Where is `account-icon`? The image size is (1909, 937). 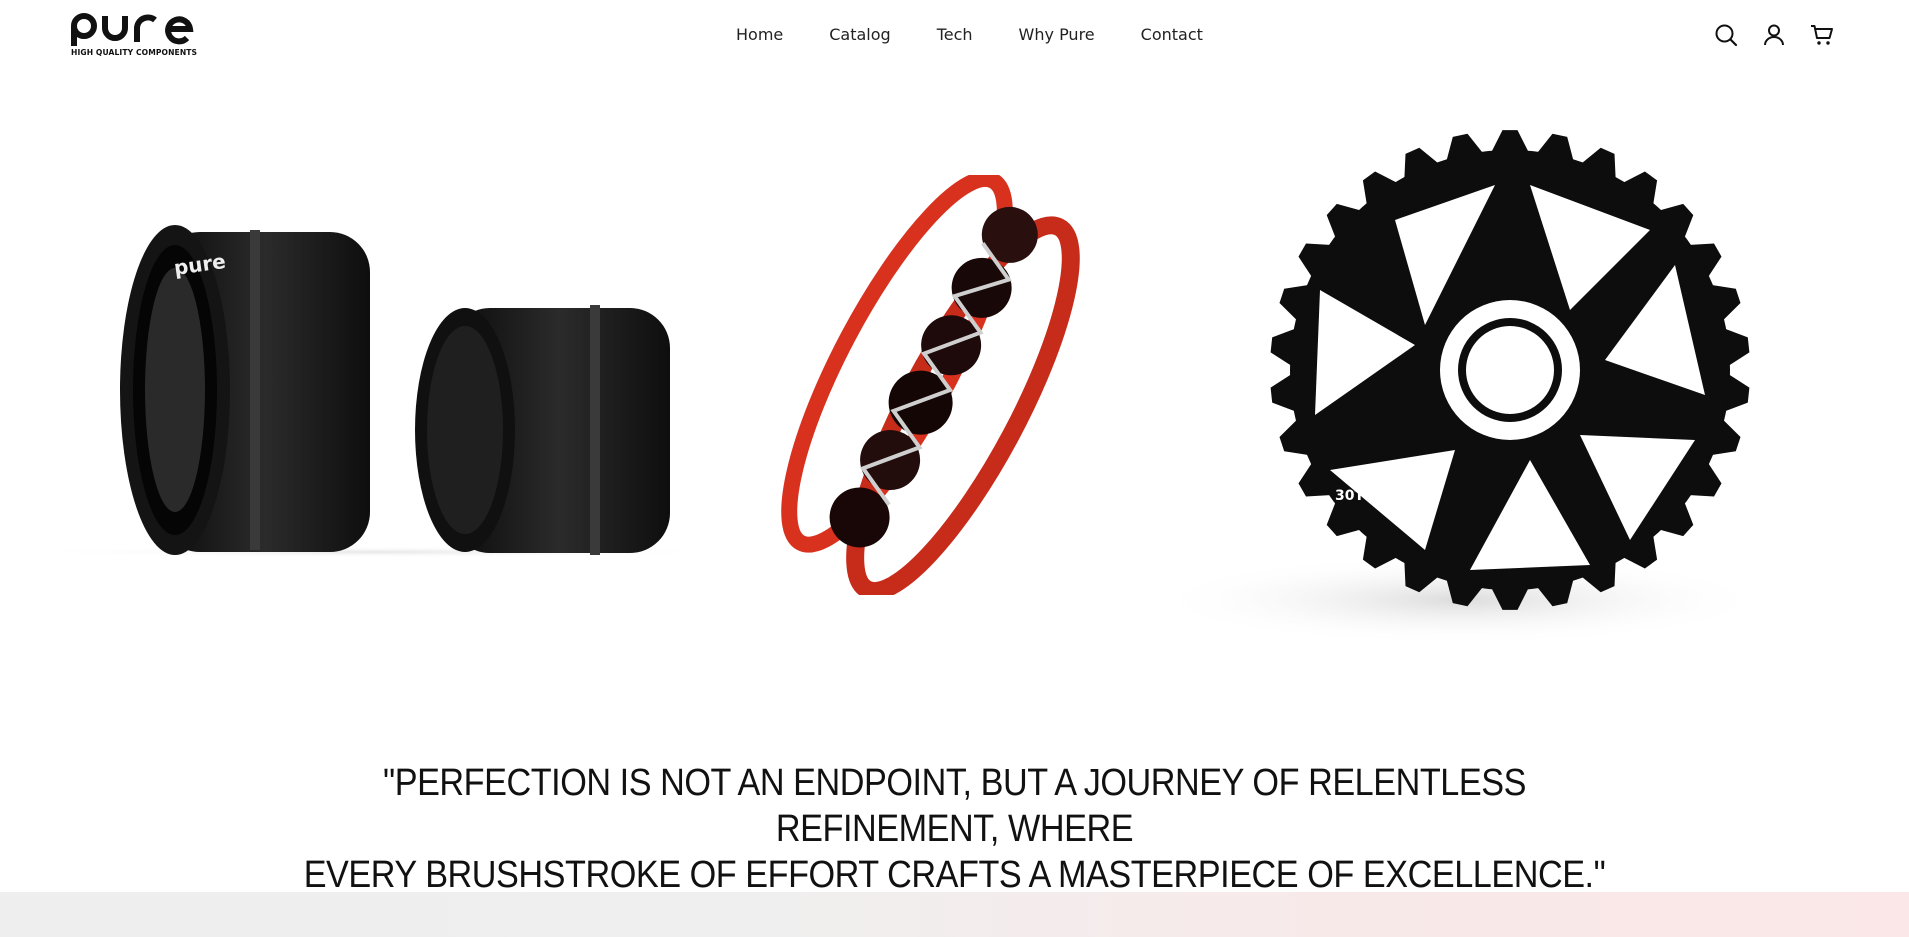 account-icon is located at coordinates (1774, 35).